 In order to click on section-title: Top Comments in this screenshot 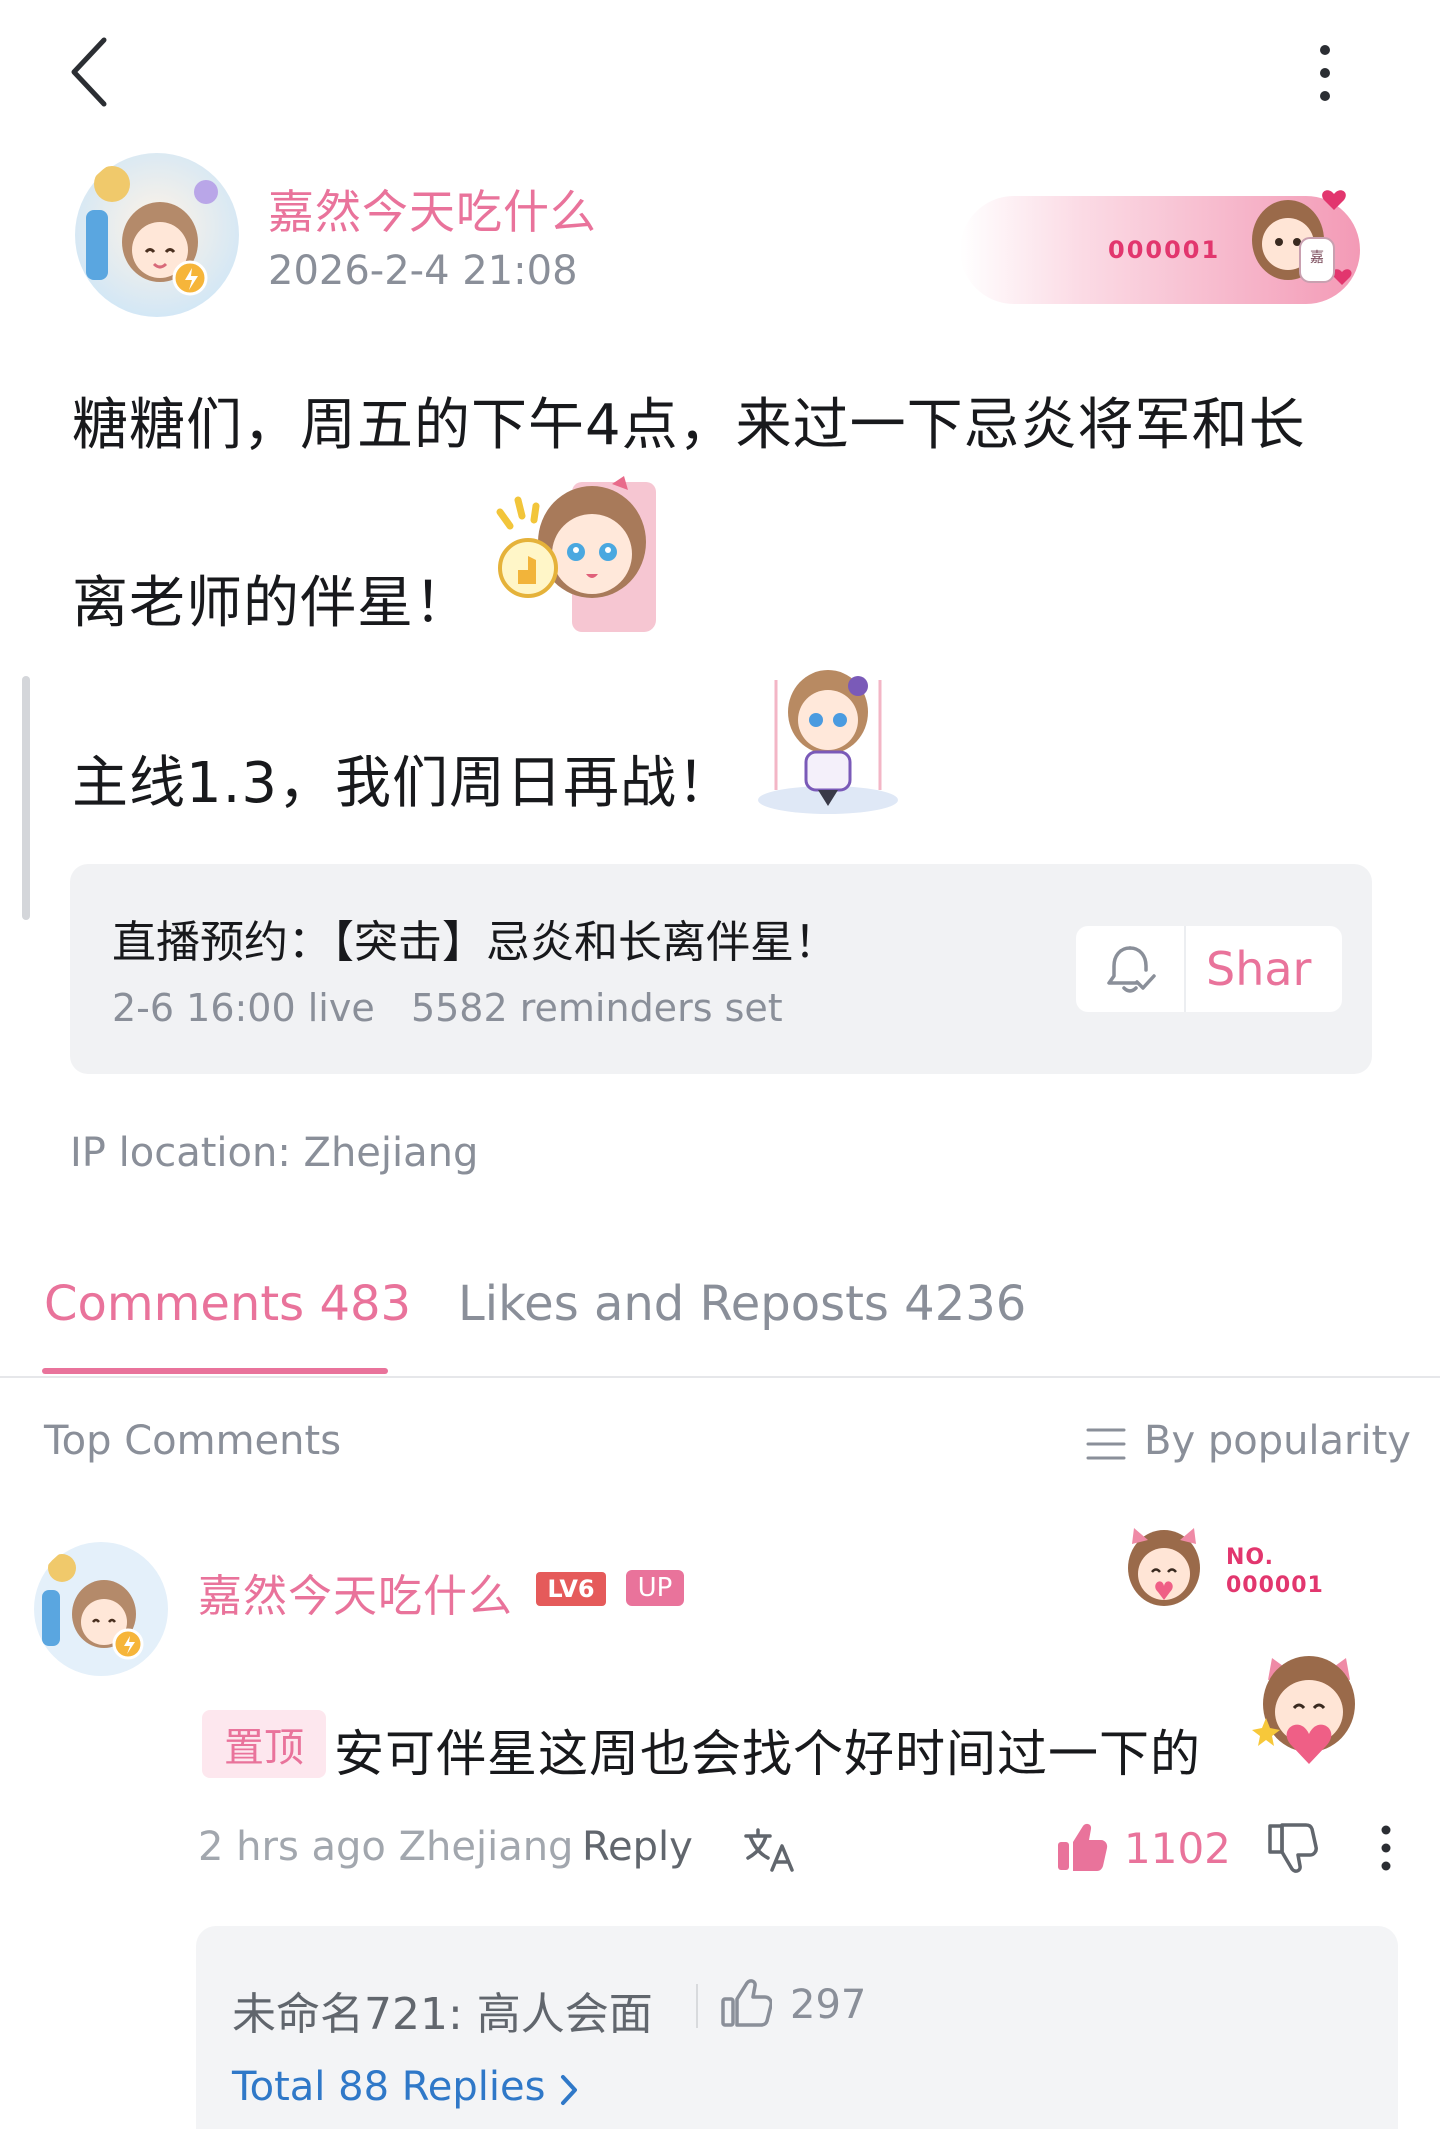, I will do `click(193, 1441)`.